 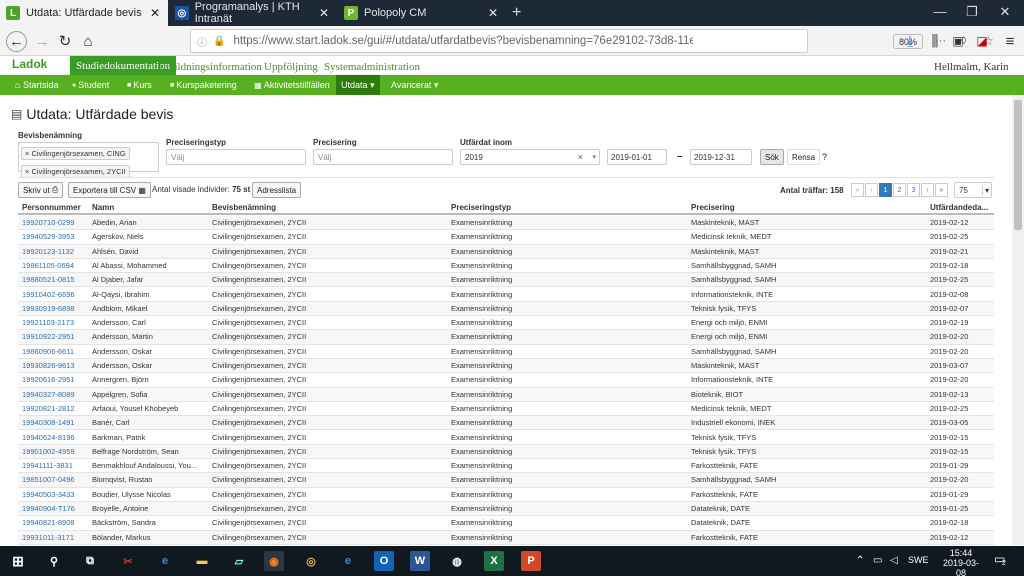 I want to click on page-next: ›, so click(x=927, y=190).